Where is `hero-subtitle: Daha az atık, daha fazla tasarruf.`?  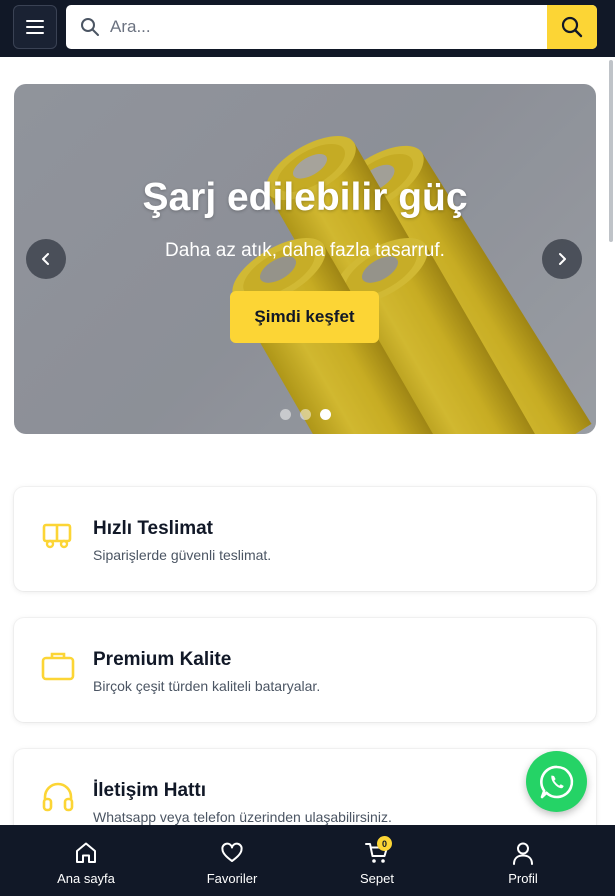
hero-subtitle: Daha az atık, daha fazla tasarruf. is located at coordinates (305, 250).